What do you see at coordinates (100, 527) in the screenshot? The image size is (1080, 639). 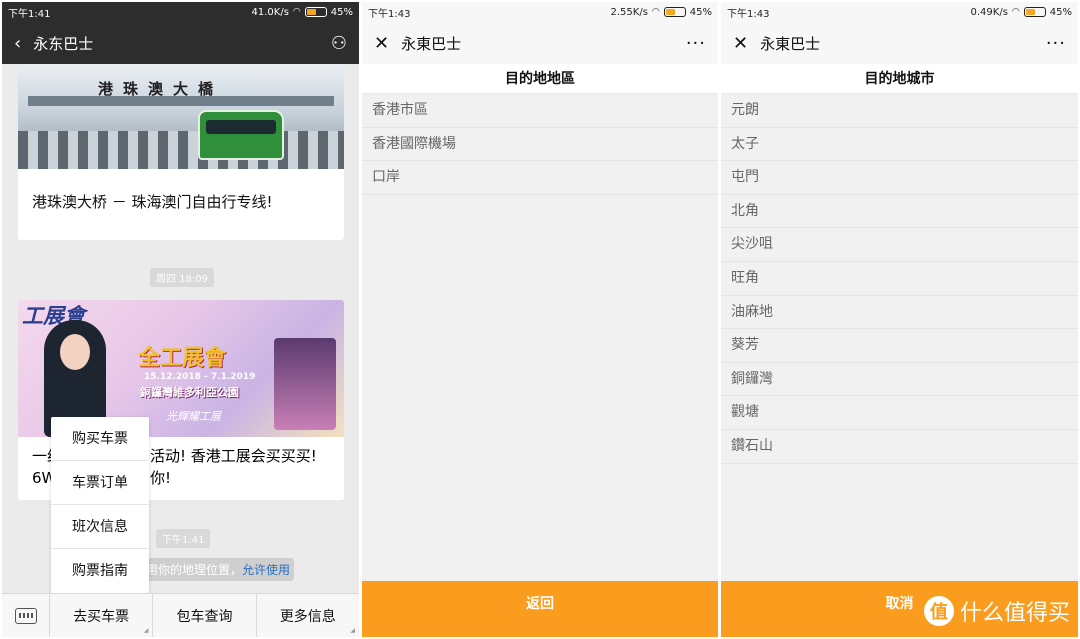 I see `menu-item-schedule-info: 班次信息` at bounding box center [100, 527].